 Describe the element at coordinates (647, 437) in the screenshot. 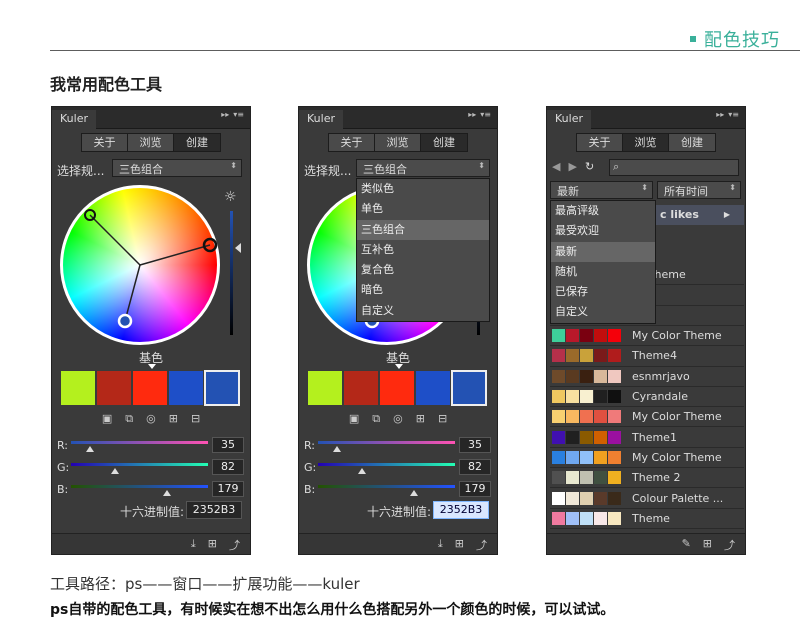

I see `theme-row: Theme1` at that location.